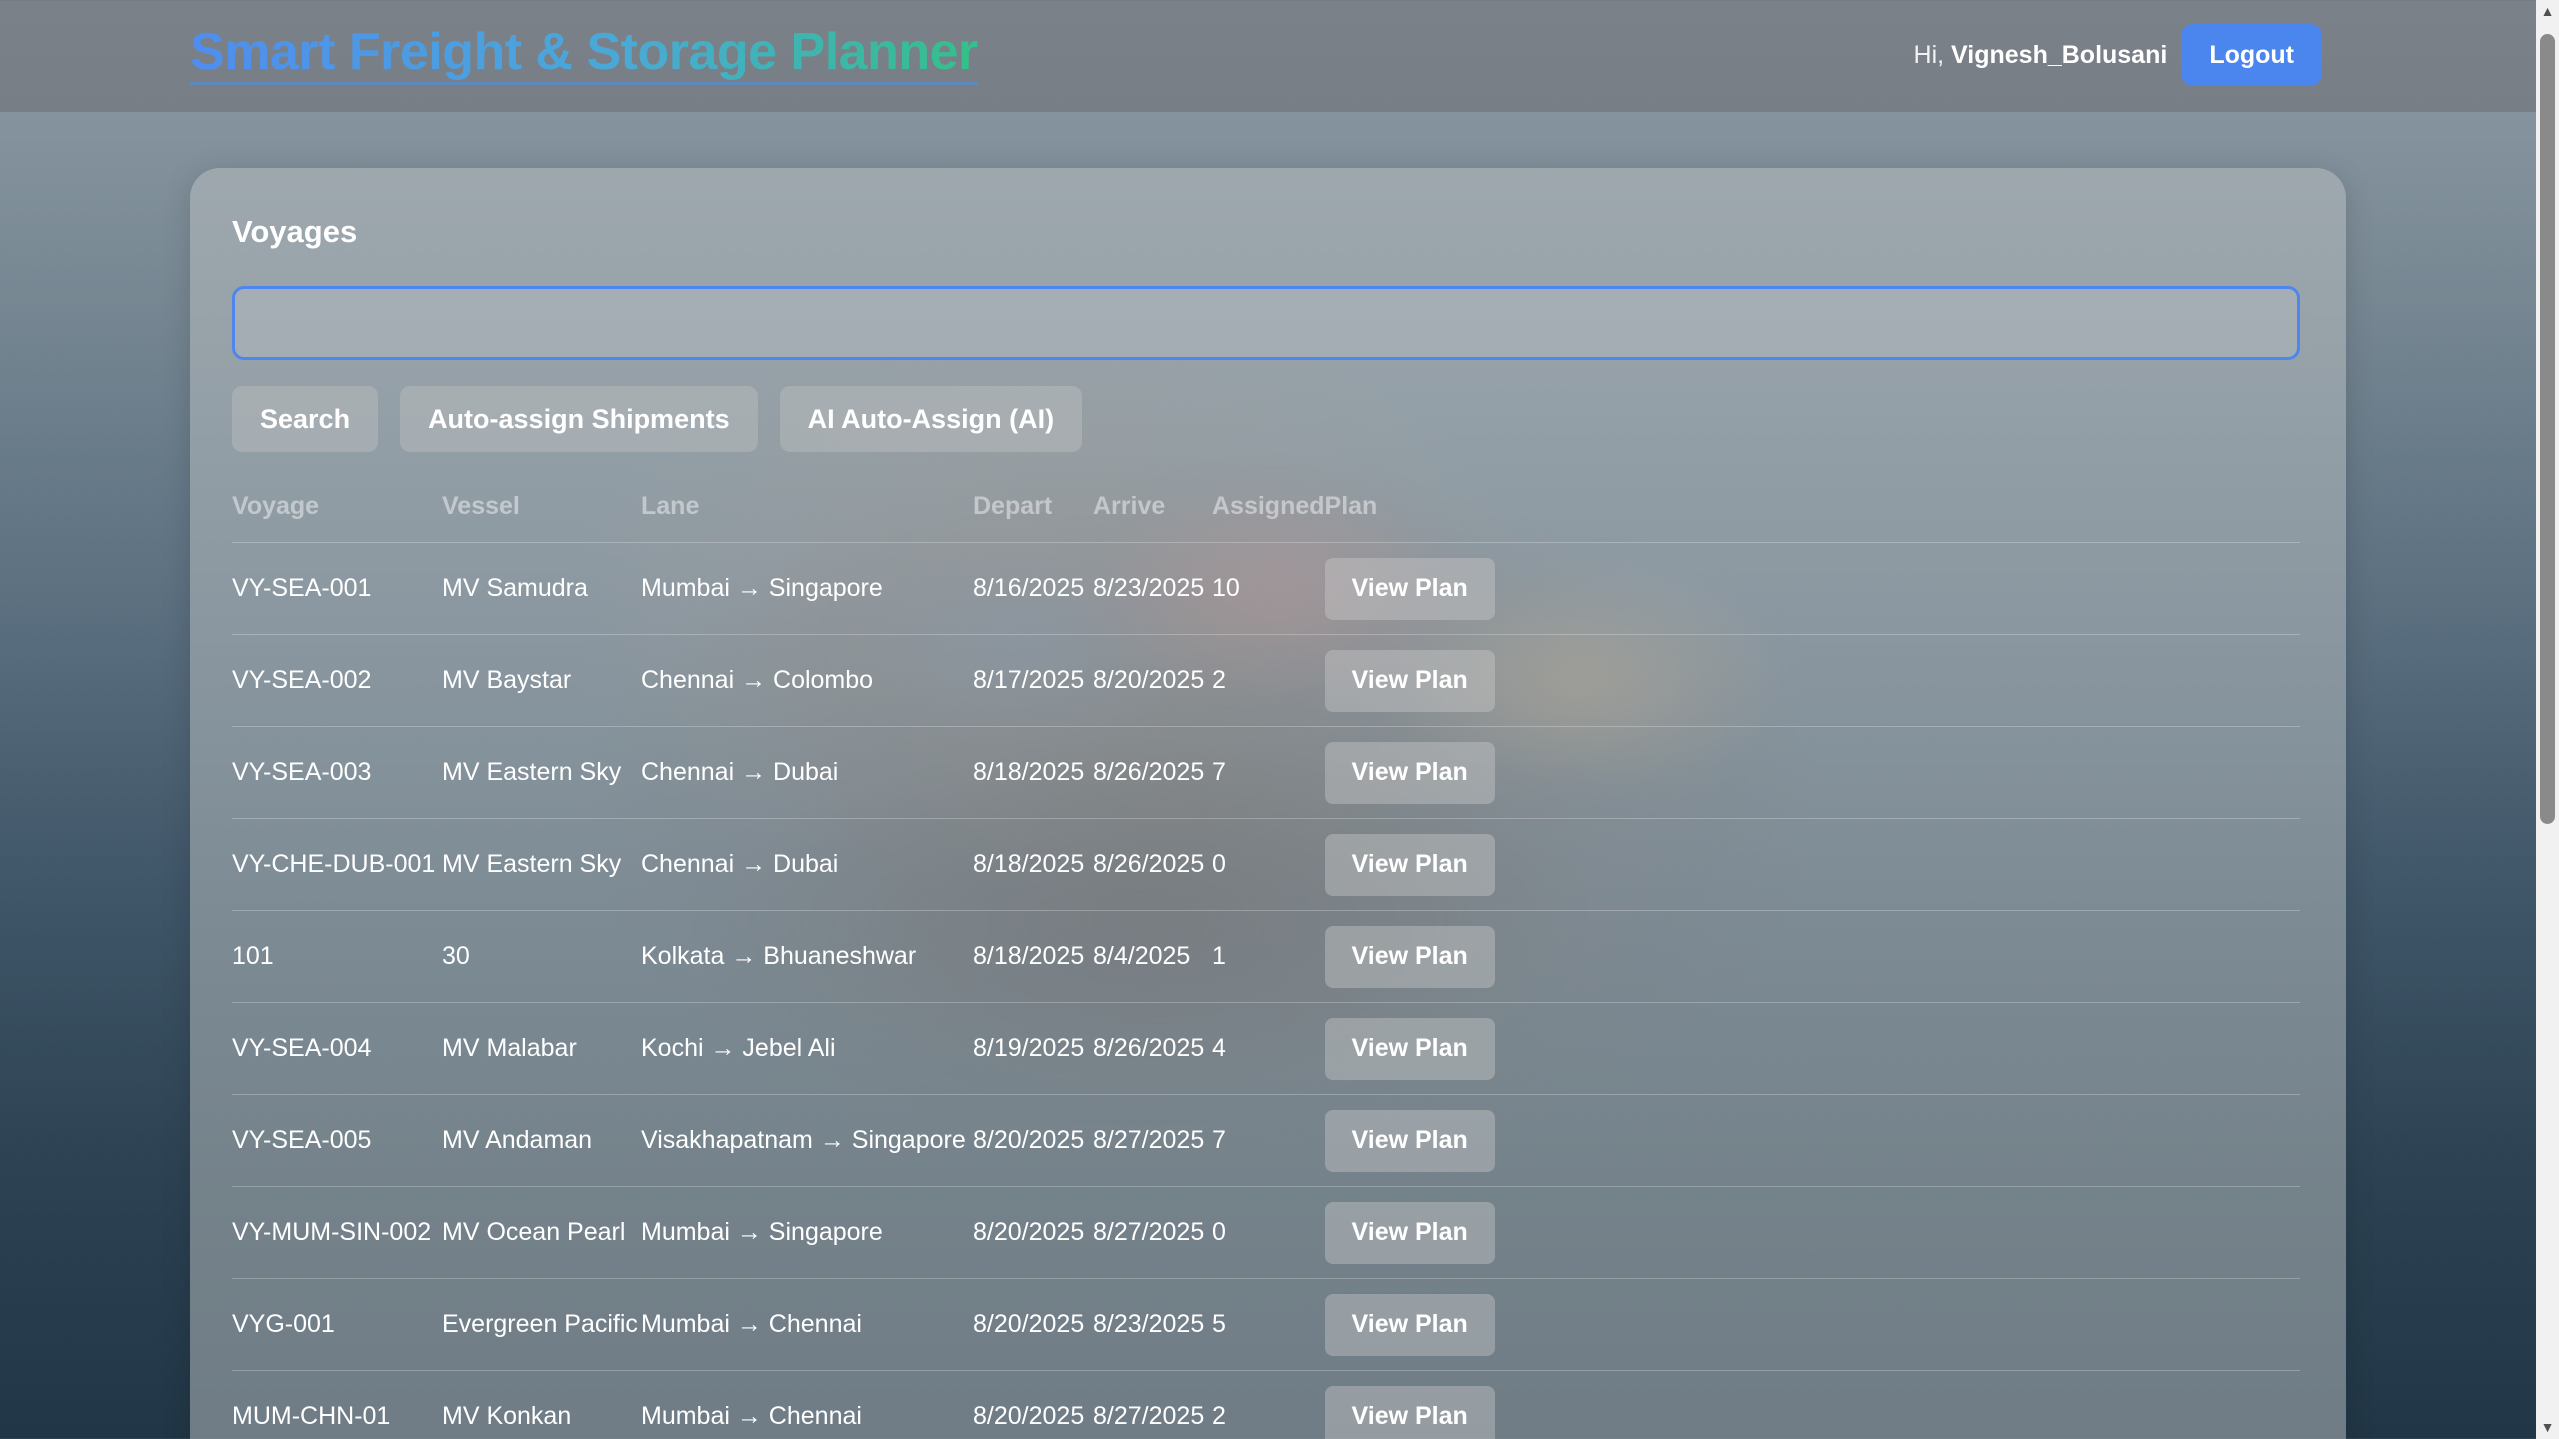 This screenshot has width=2559, height=1439. Describe the element at coordinates (337, 1232) in the screenshot. I see `voyage-cell: VY-MUM-SIN-002` at that location.